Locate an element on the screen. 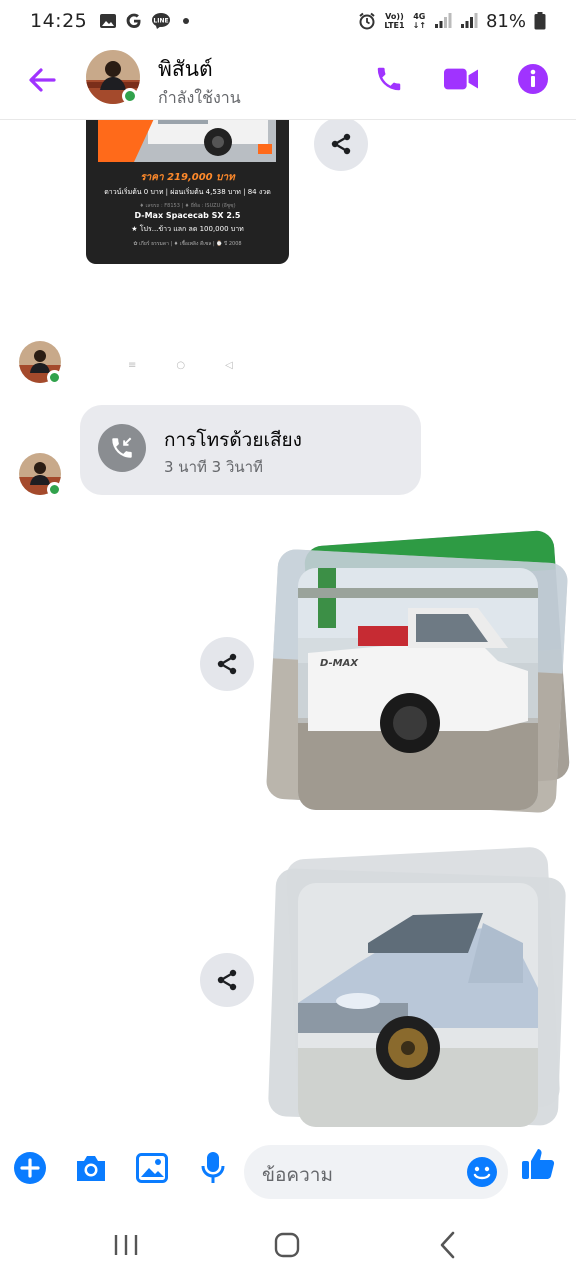 The image size is (576, 1280). car-photo-white-pickup: D-MAX is located at coordinates (418, 689).